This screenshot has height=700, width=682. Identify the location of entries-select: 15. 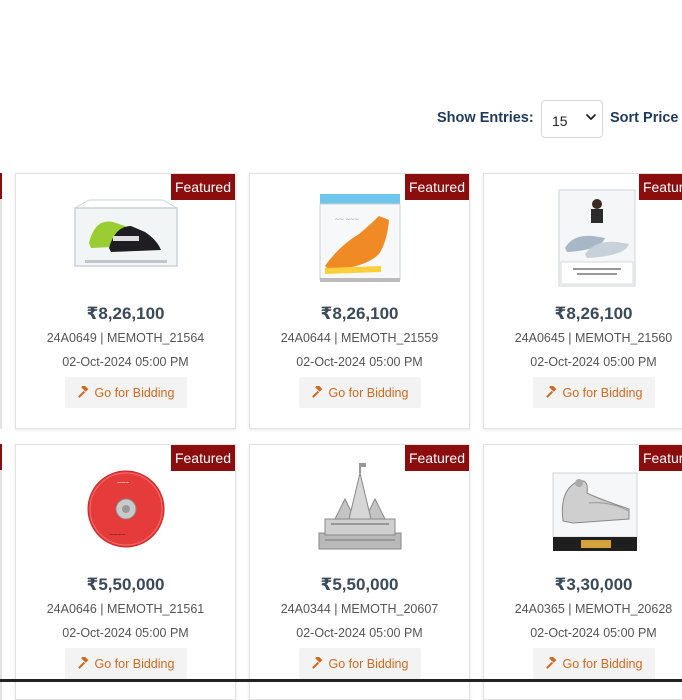
(572, 119).